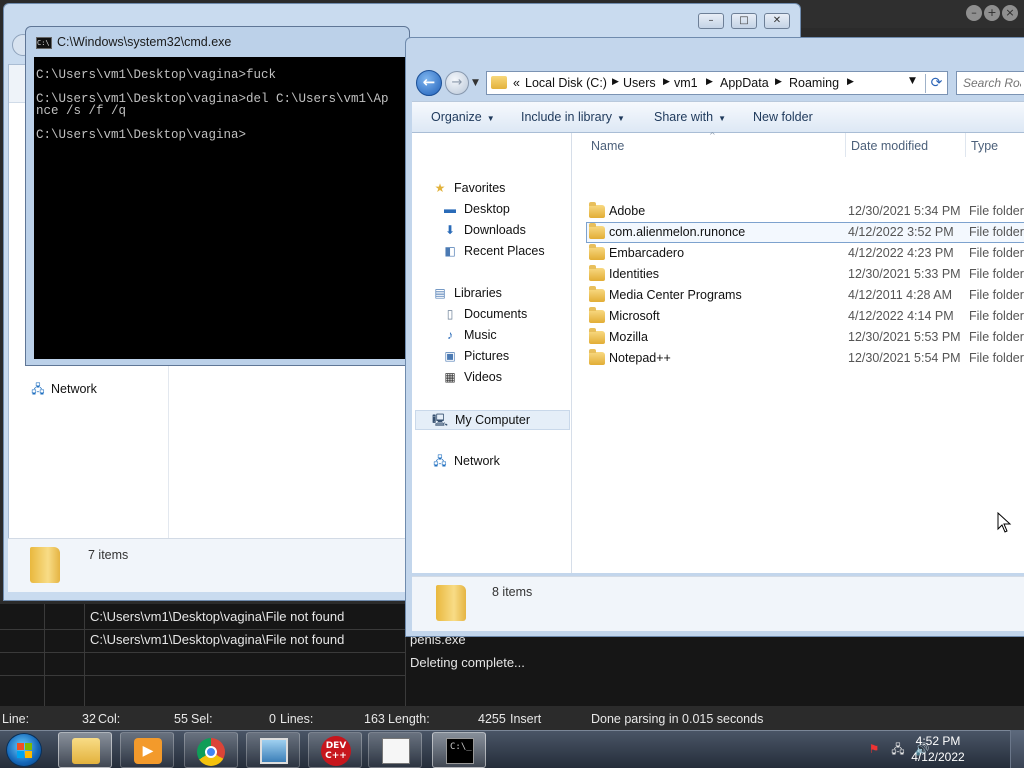 This screenshot has width=1024, height=768. Describe the element at coordinates (805, 211) in the screenshot. I see `file-row: Adobe 12/30/2021 5:34 PM File folder` at that location.